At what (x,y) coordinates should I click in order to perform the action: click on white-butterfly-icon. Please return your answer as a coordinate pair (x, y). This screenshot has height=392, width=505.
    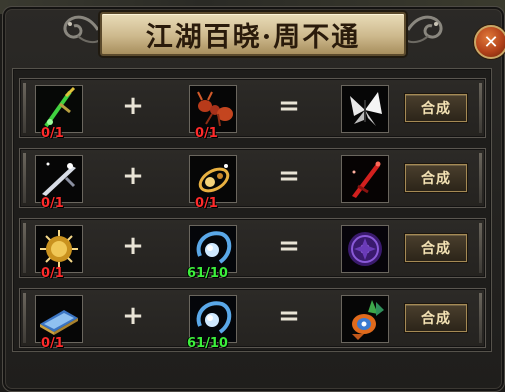
    Looking at the image, I should click on (365, 109).